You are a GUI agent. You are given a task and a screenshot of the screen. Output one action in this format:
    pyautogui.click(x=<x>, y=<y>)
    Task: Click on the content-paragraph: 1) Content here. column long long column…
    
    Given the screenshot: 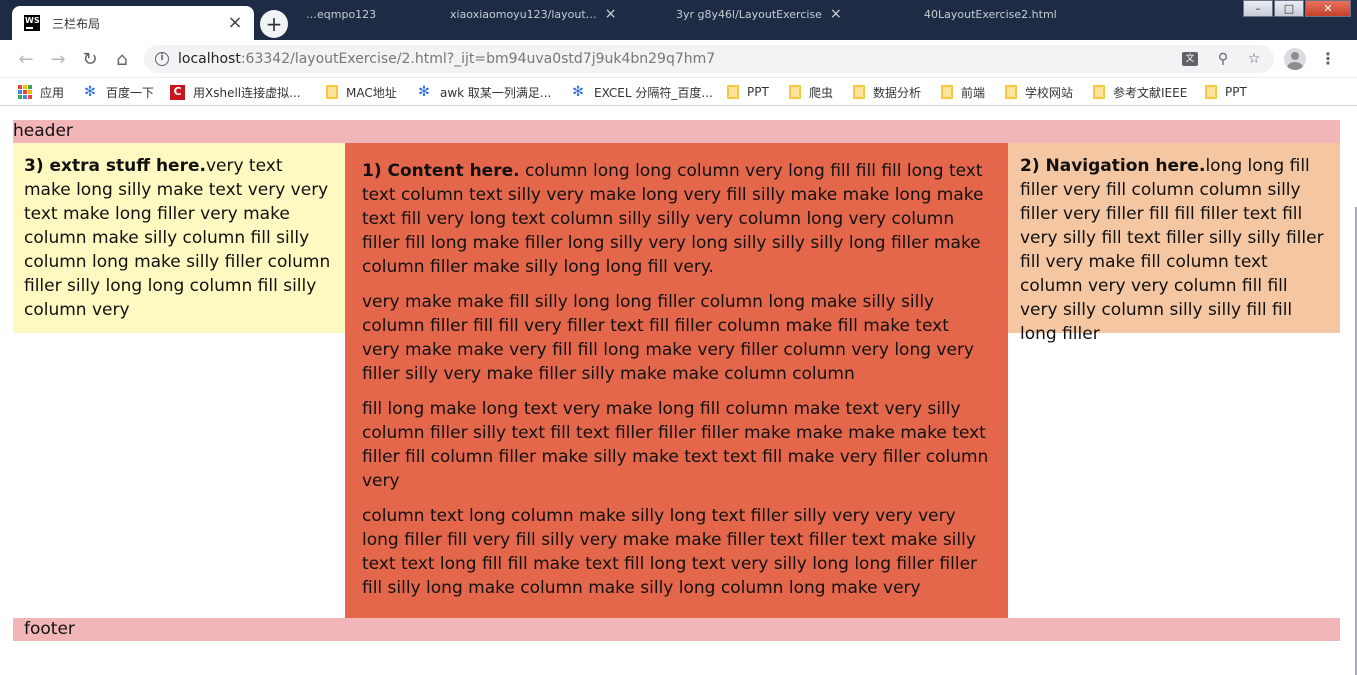 What is the action you would take?
    pyautogui.click(x=673, y=219)
    